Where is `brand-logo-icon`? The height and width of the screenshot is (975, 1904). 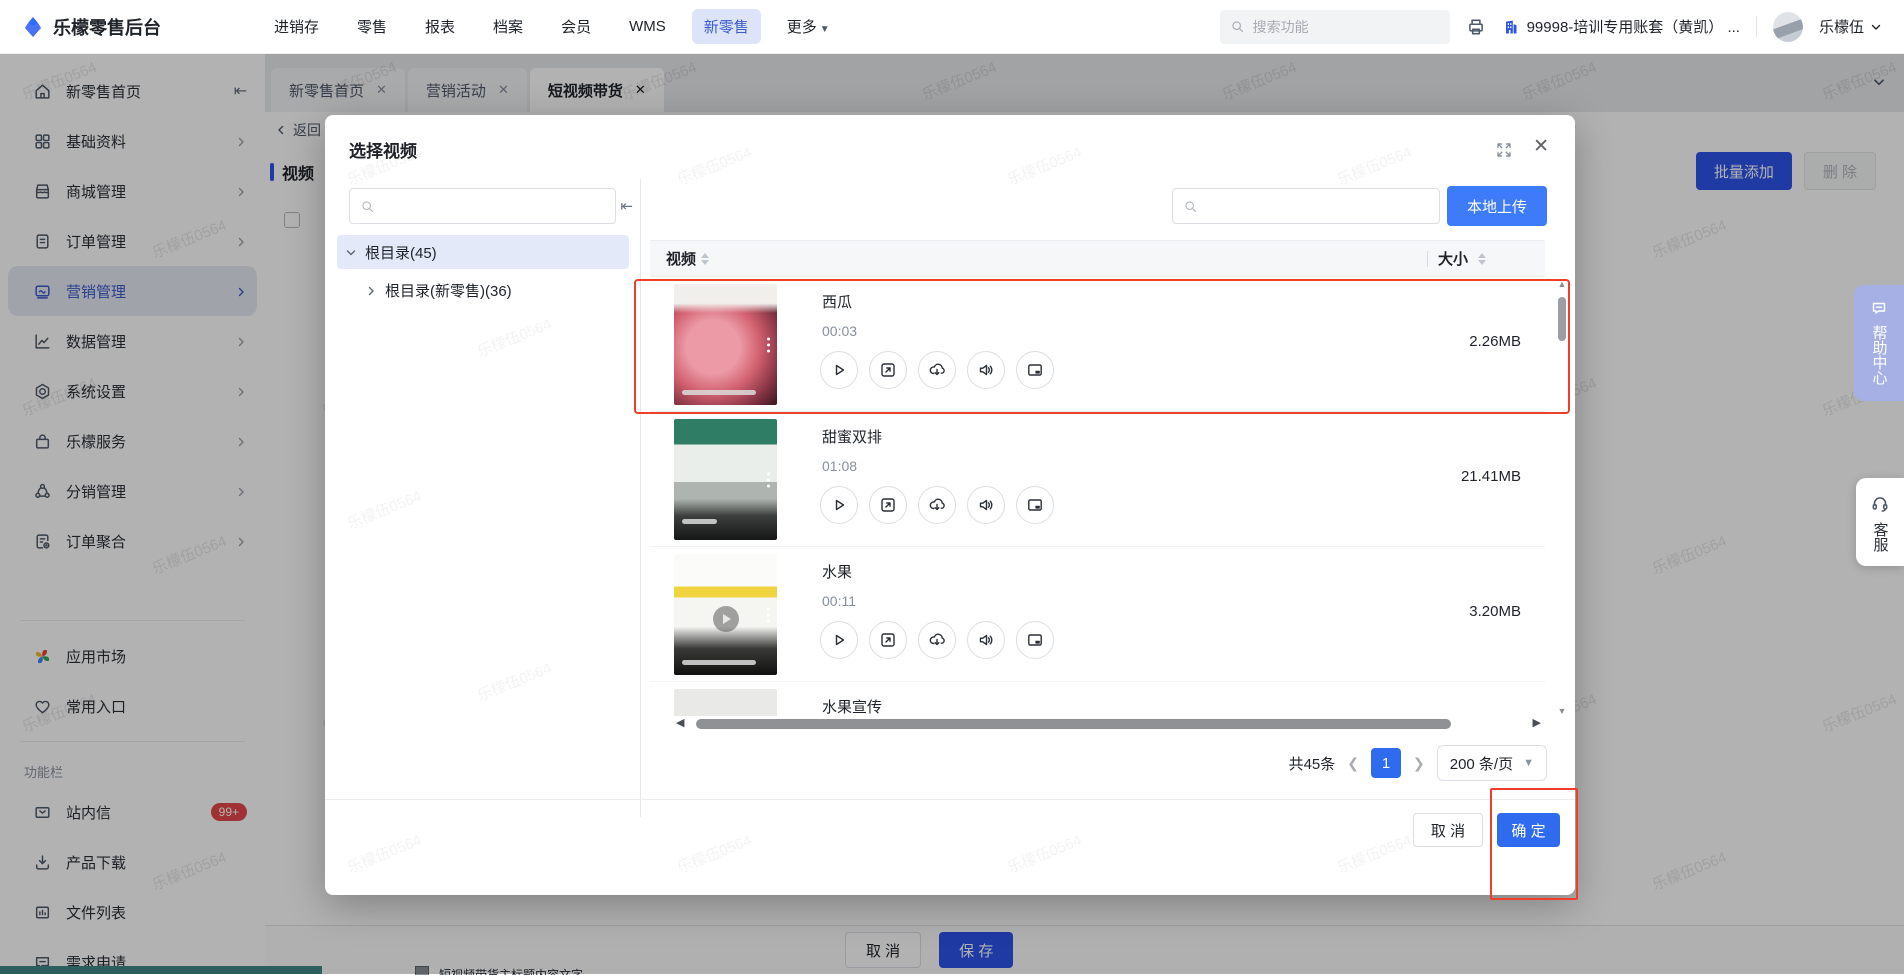
brand-logo-icon is located at coordinates (33, 27).